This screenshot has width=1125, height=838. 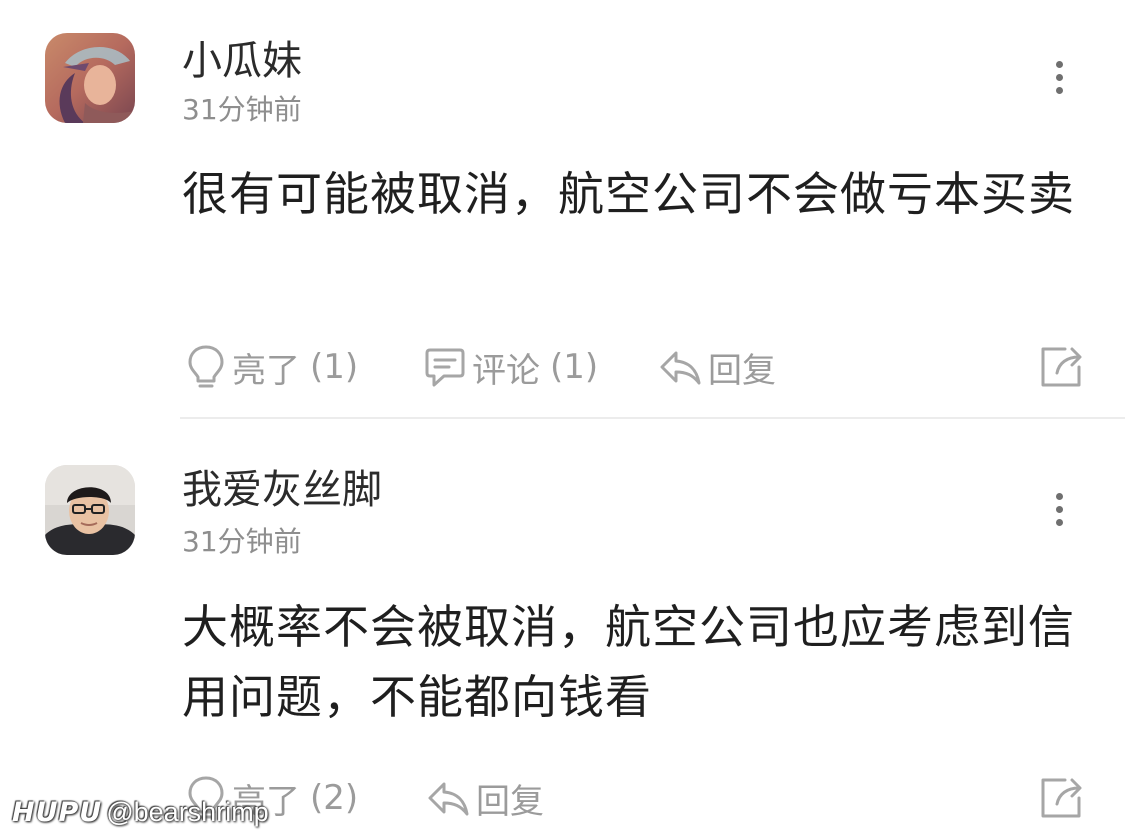 What do you see at coordinates (574, 367) in the screenshot?
I see `comment-count: (1)` at bounding box center [574, 367].